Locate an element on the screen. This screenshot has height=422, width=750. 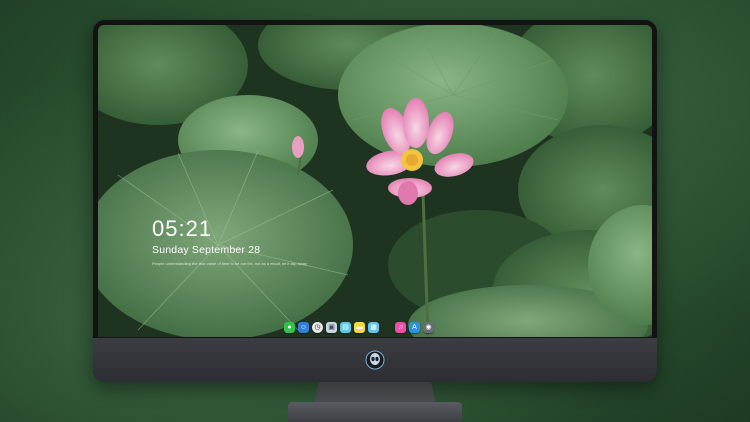
dock: ● ☺ ◷ ▣ ▤ ▬ ▦ ♫ A ◉ is located at coordinates (359, 327).